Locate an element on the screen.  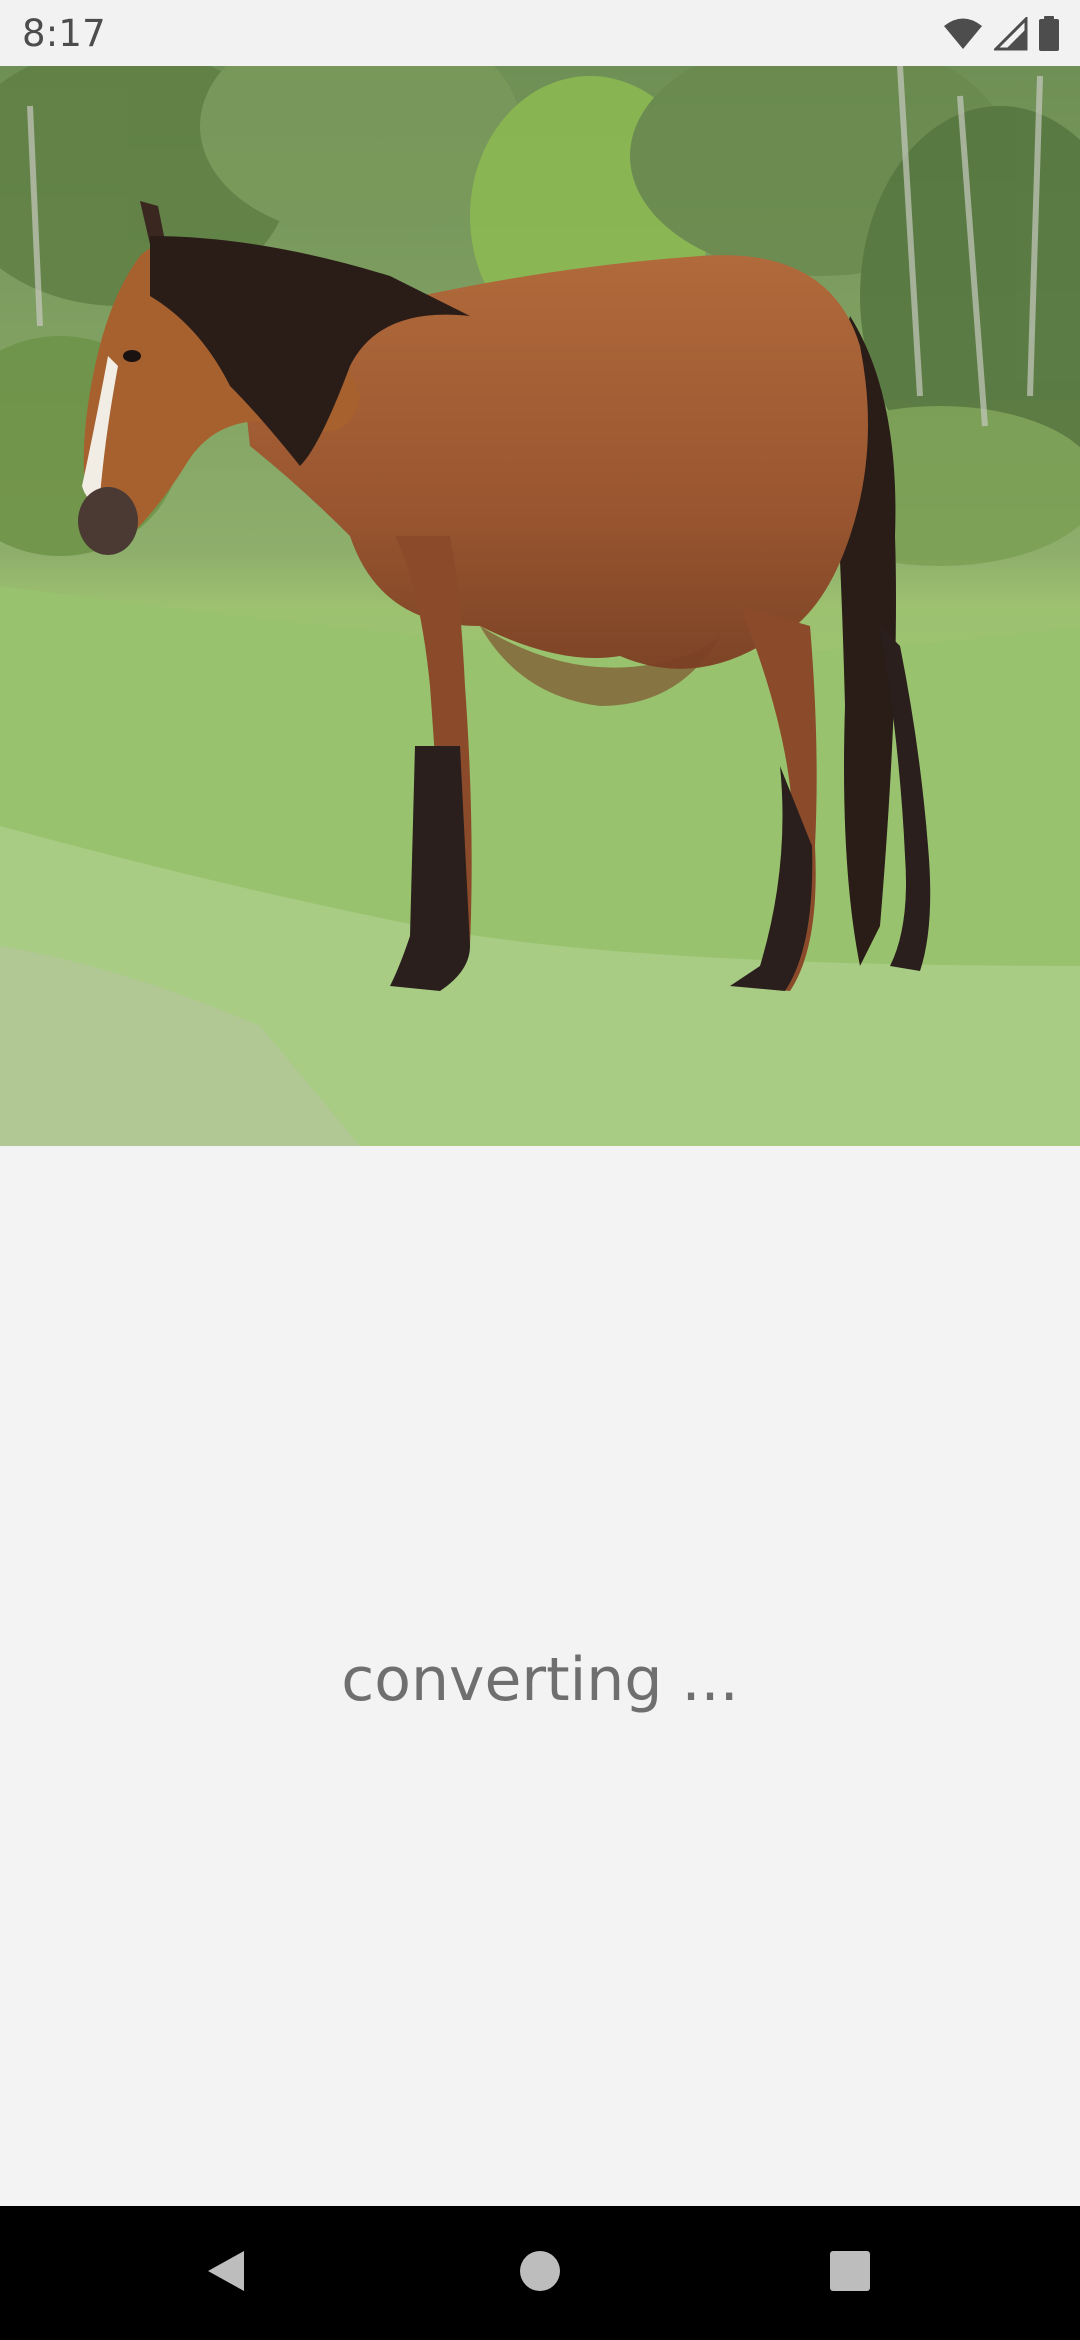
back-button is located at coordinates (226, 2273).